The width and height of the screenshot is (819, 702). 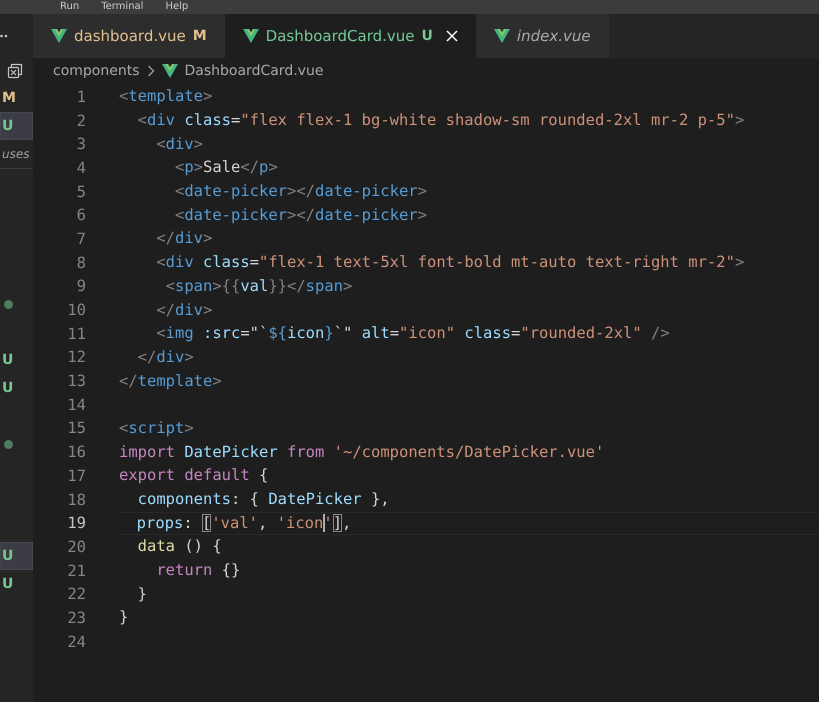 What do you see at coordinates (81, 167) in the screenshot?
I see `line-number: 4` at bounding box center [81, 167].